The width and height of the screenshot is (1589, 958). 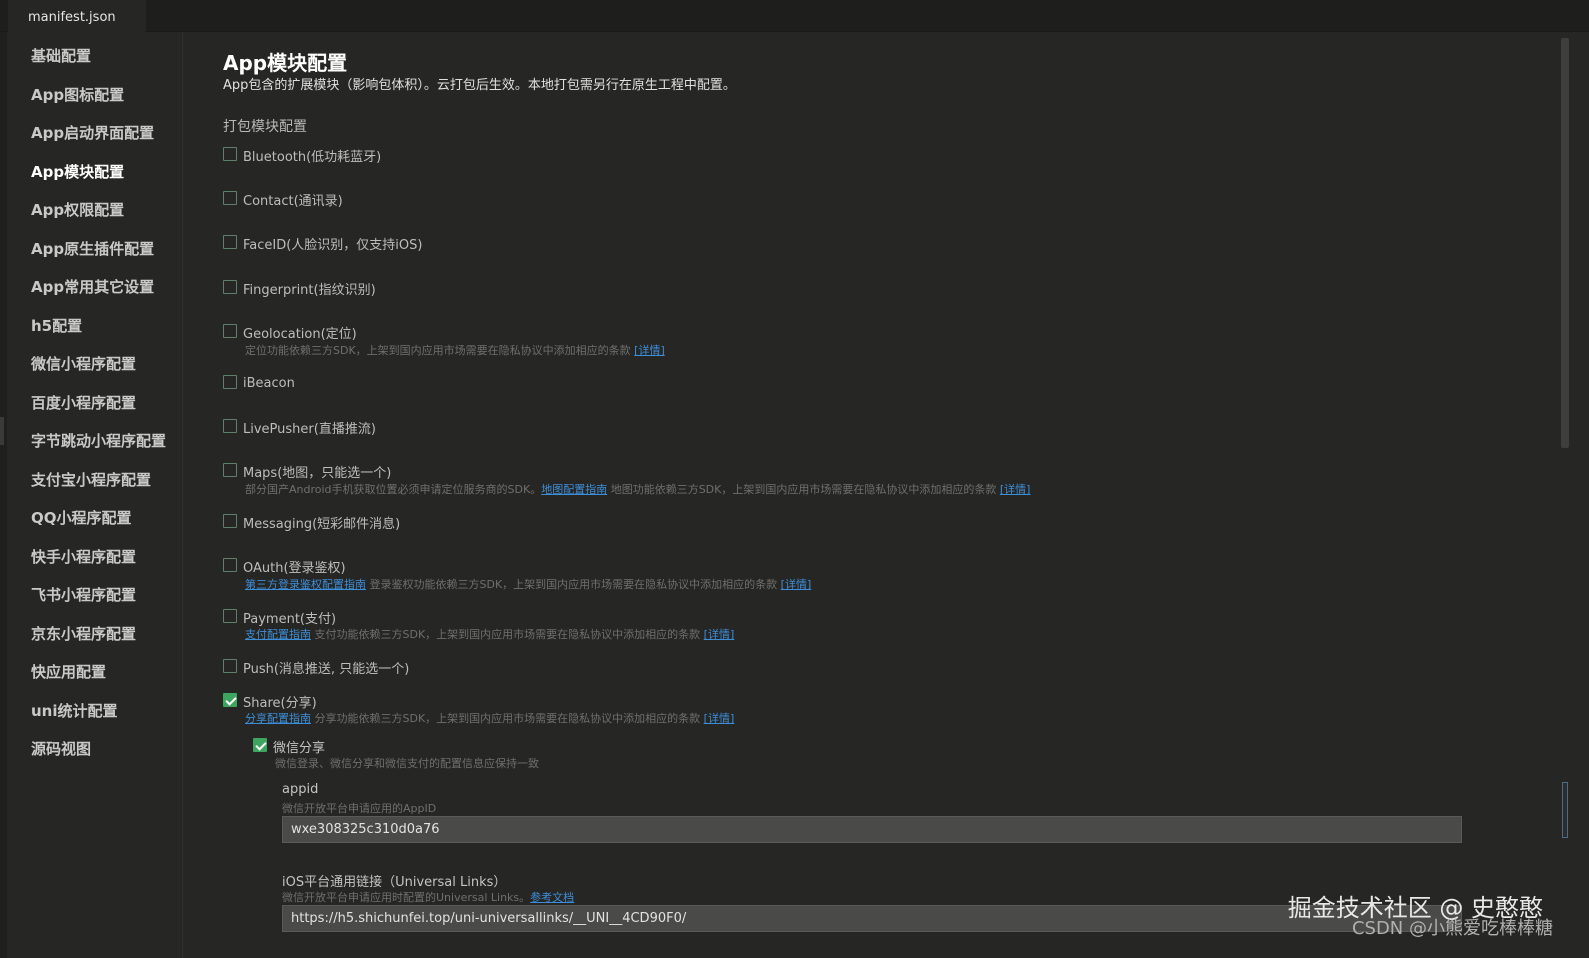 I want to click on section-title: 打包模块配置, so click(x=265, y=127).